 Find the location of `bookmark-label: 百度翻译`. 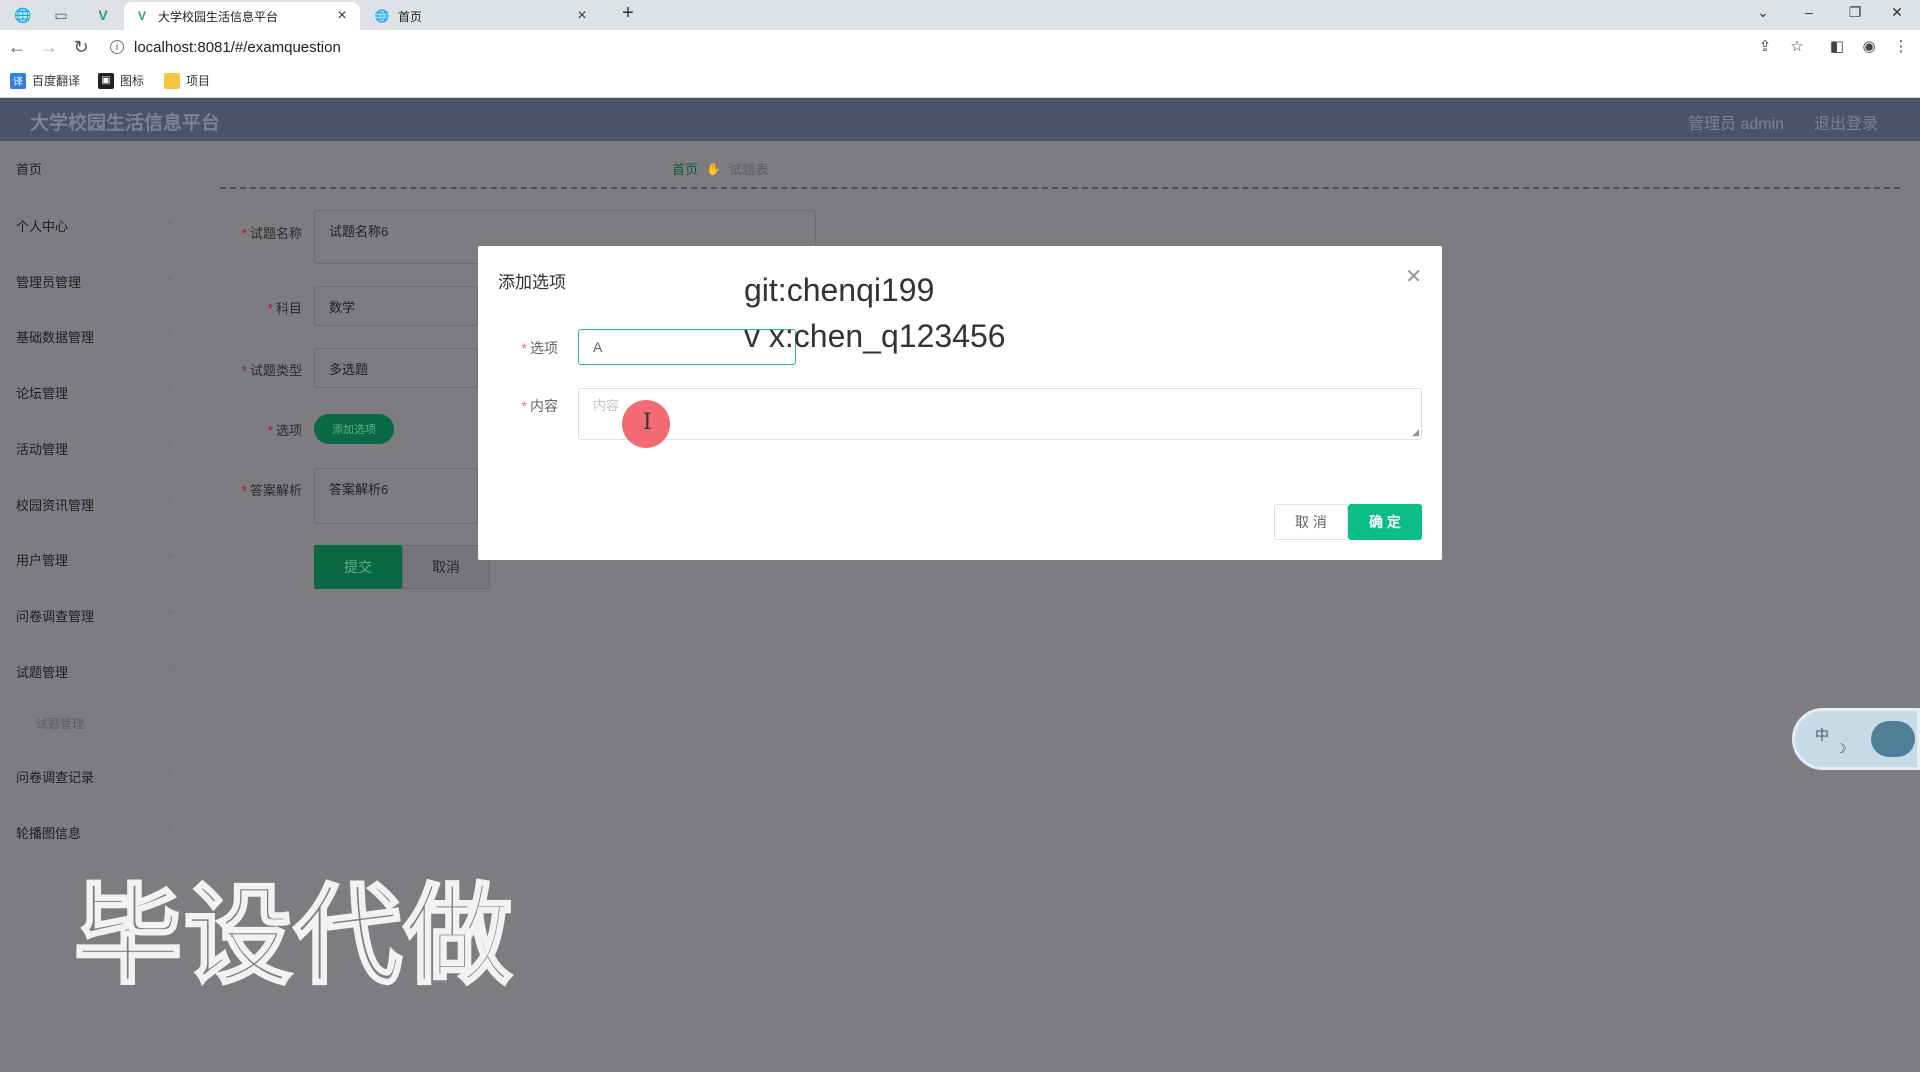

bookmark-label: 百度翻译 is located at coordinates (56, 81).